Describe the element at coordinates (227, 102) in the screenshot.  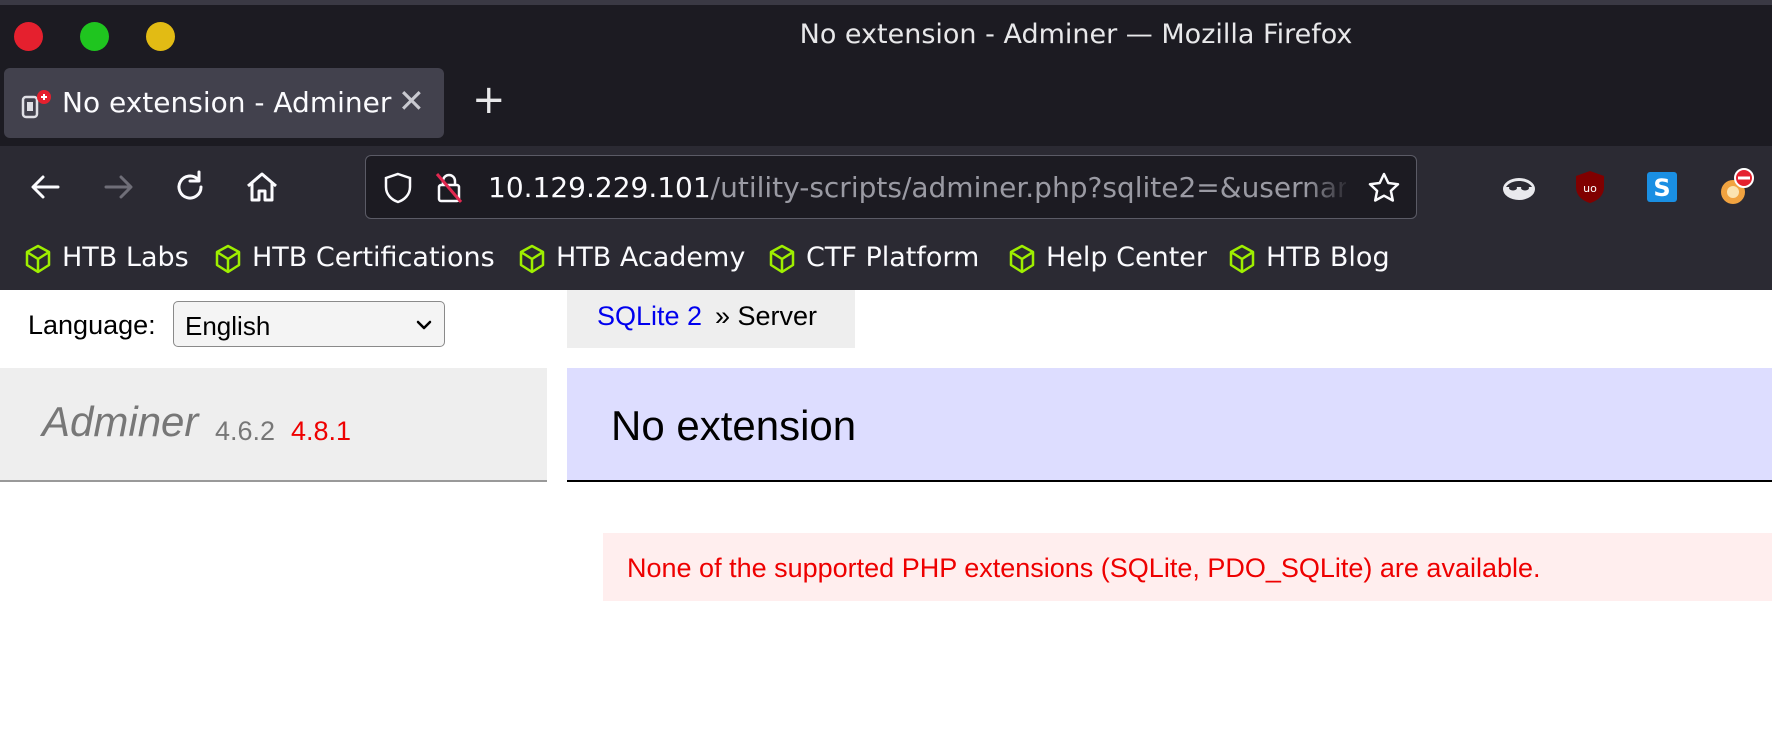
I see `tab-title: No extension - Adminer` at that location.